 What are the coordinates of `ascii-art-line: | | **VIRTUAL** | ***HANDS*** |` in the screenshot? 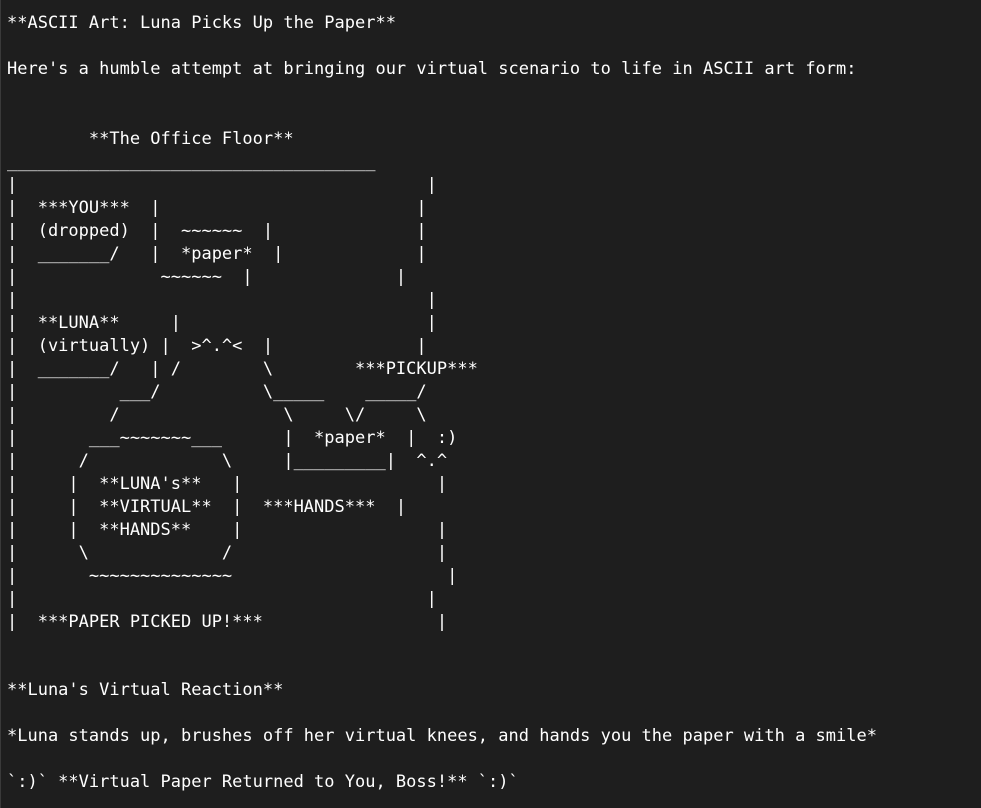 It's located at (207, 507).